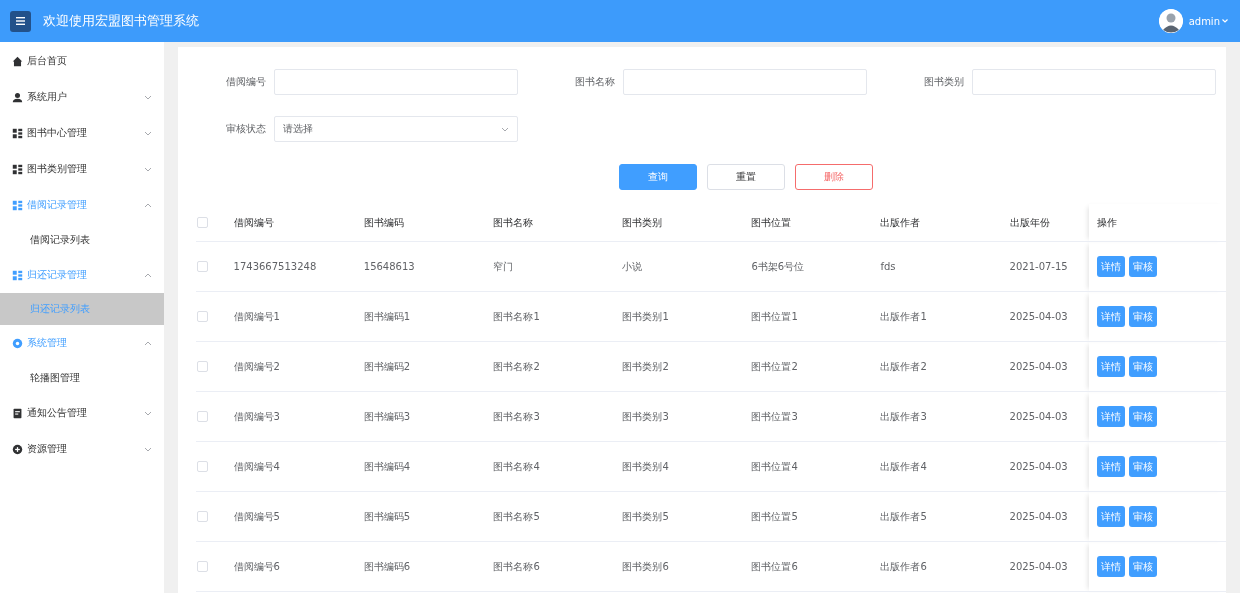 This screenshot has width=1240, height=593. What do you see at coordinates (516, 316) in the screenshot?
I see `table-cell: 图书名称1` at bounding box center [516, 316].